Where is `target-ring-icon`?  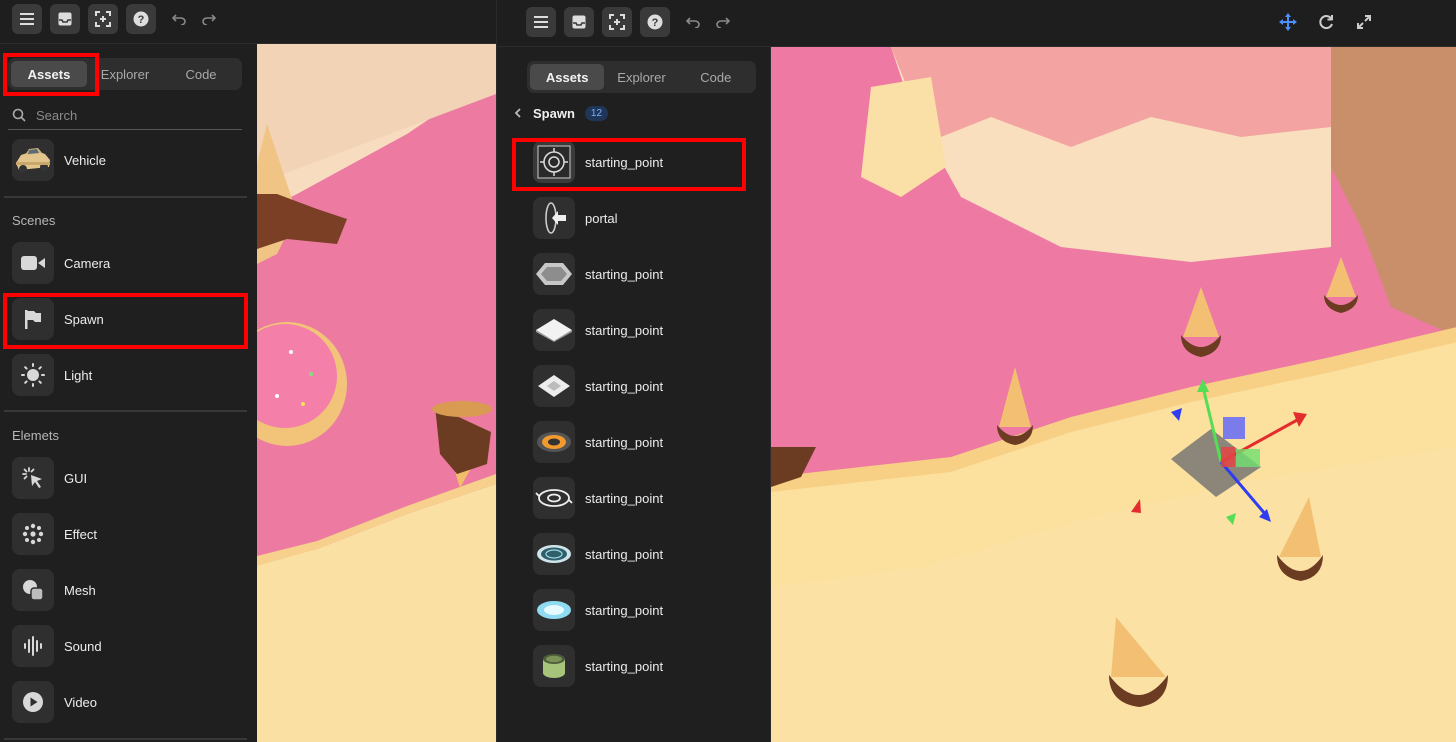 target-ring-icon is located at coordinates (554, 162).